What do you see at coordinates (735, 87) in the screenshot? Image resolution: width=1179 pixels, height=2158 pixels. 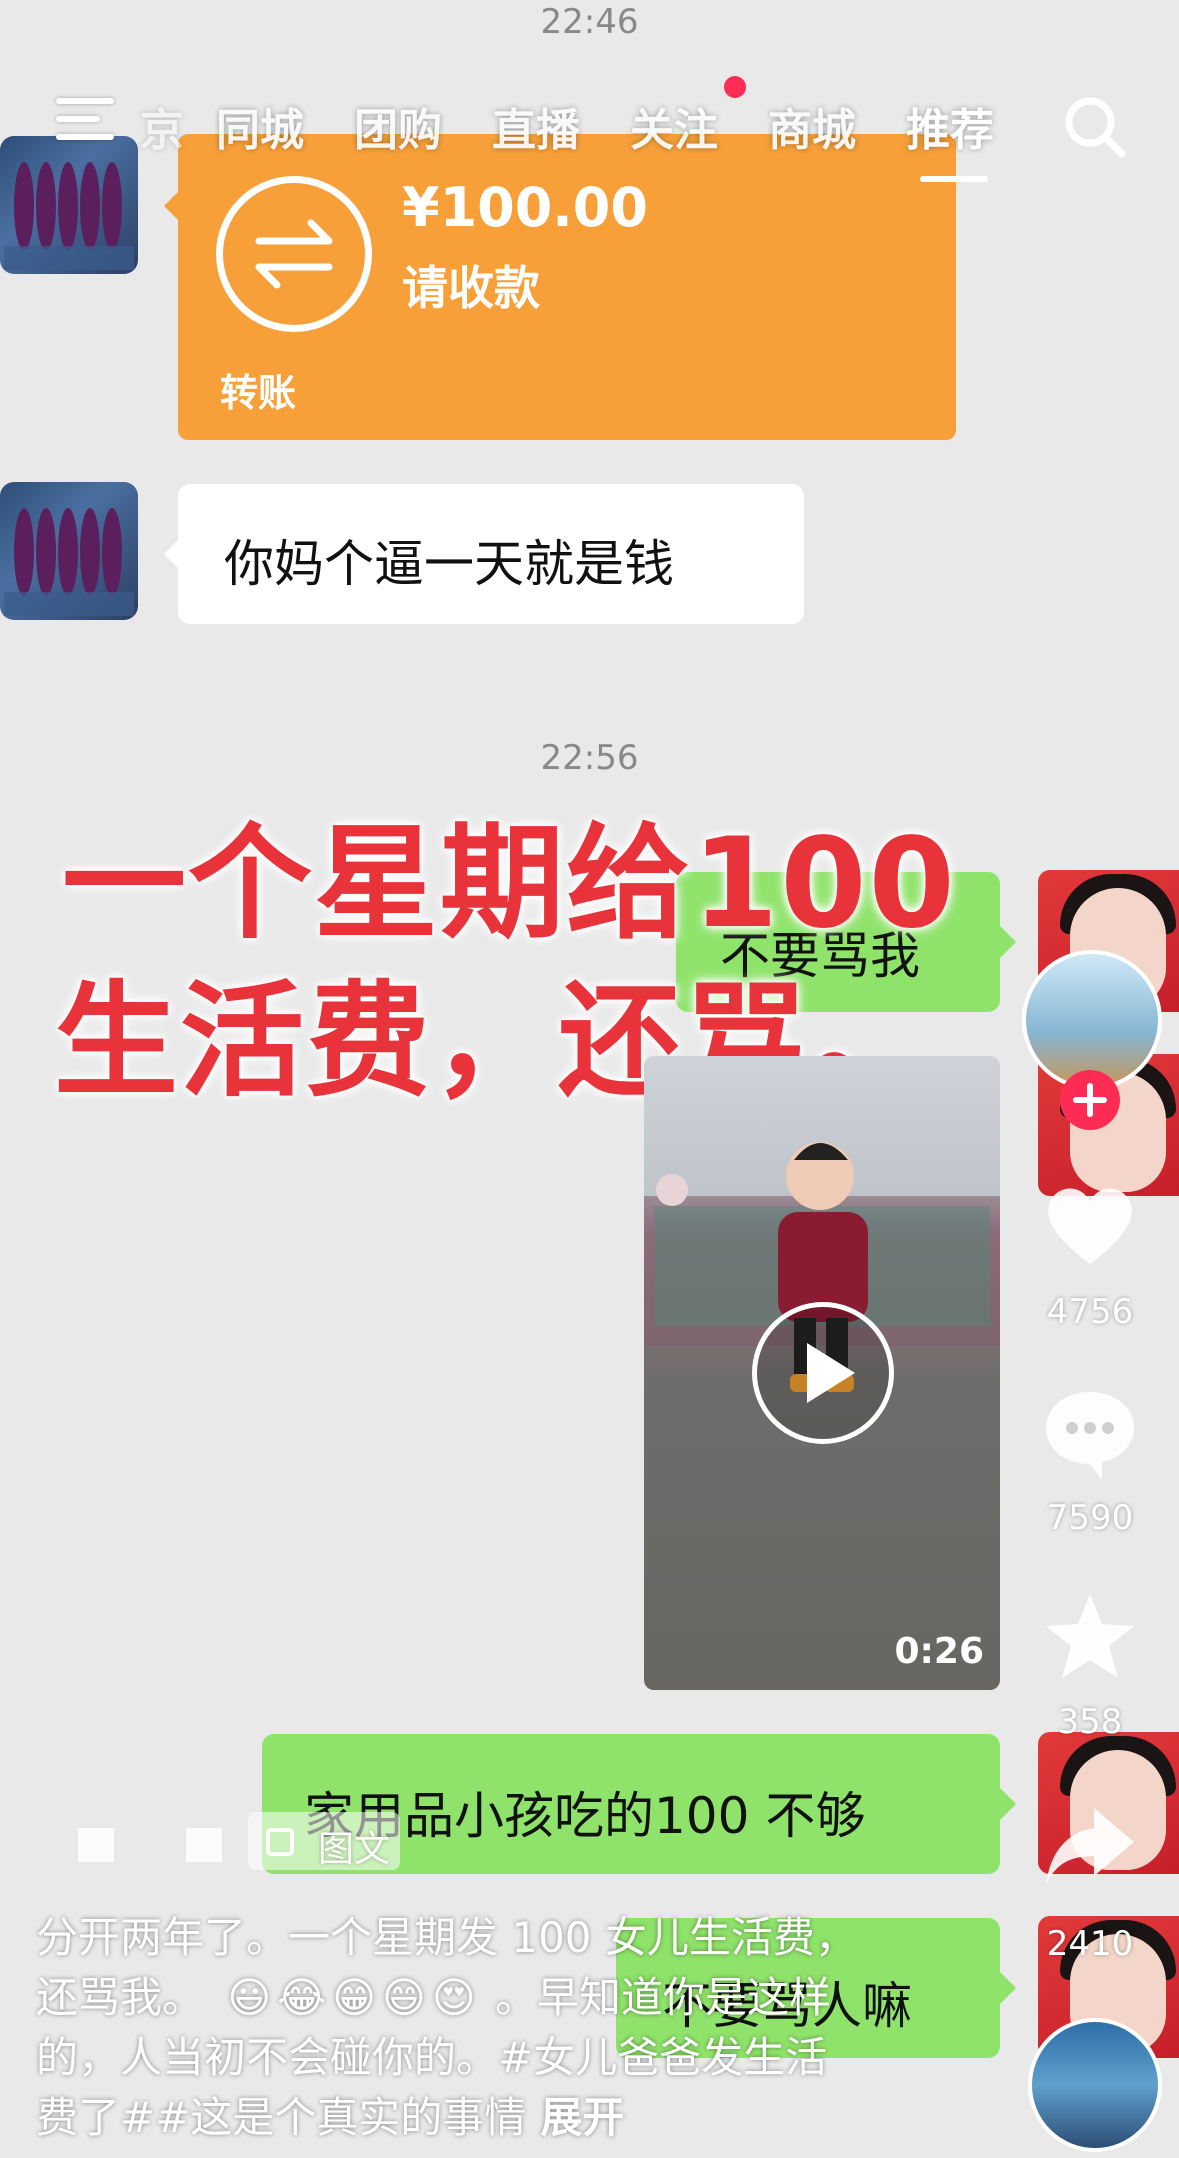 I see `notification-dot` at bounding box center [735, 87].